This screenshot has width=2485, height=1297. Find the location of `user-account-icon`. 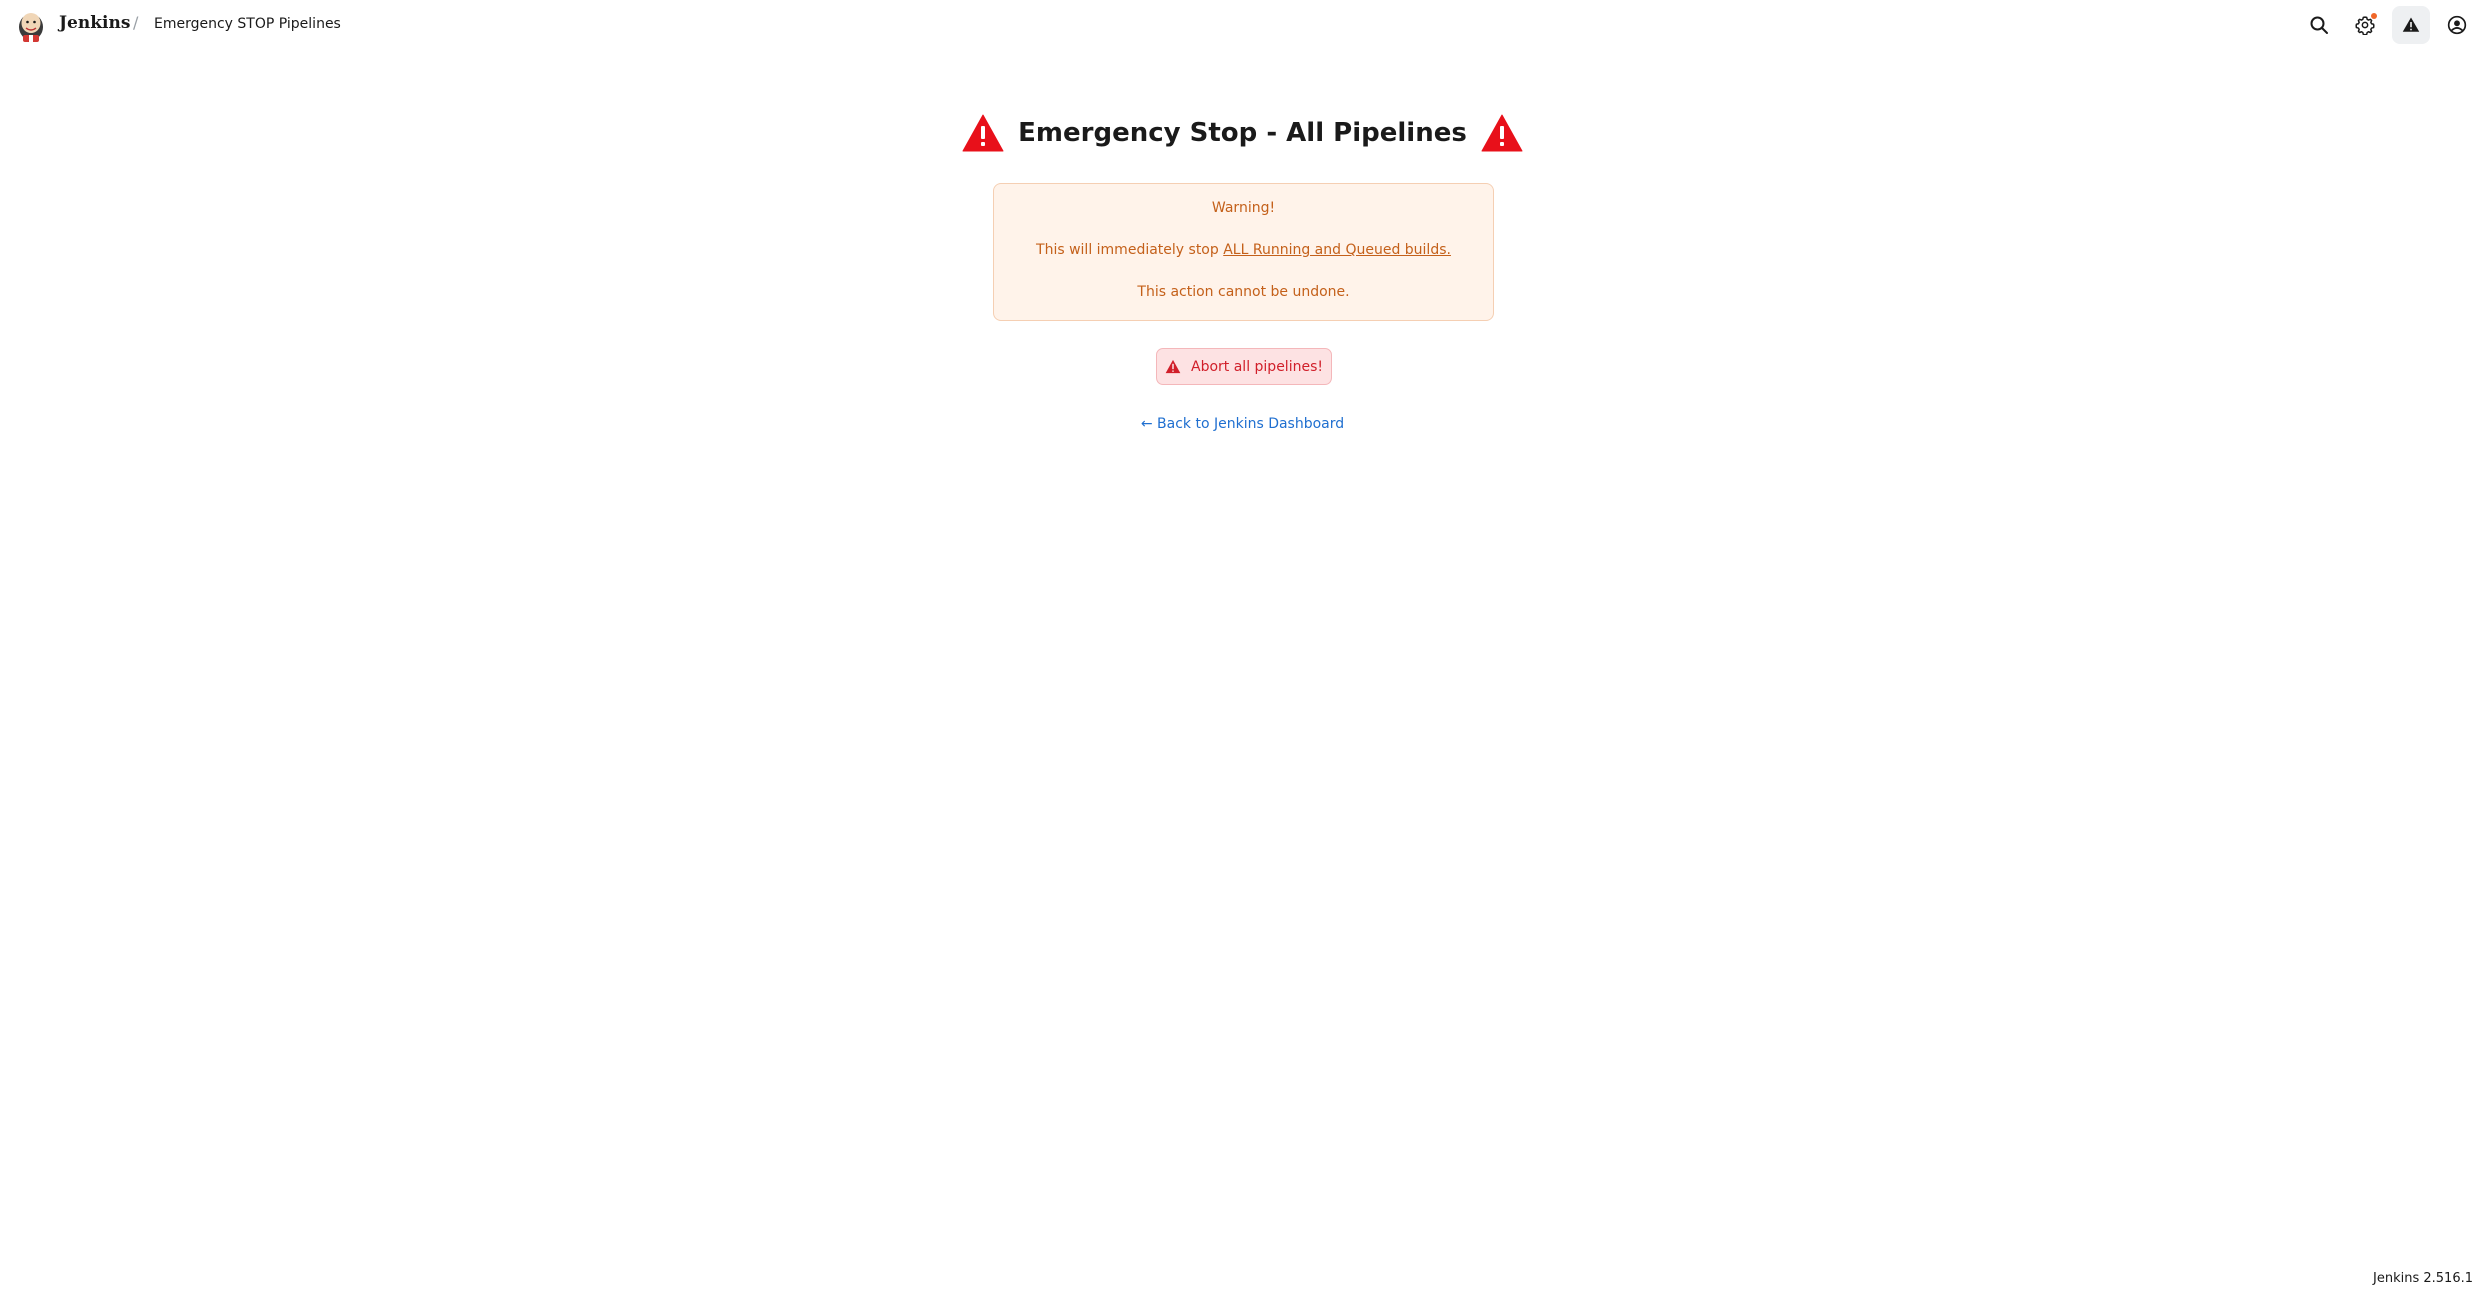

user-account-icon is located at coordinates (2457, 25).